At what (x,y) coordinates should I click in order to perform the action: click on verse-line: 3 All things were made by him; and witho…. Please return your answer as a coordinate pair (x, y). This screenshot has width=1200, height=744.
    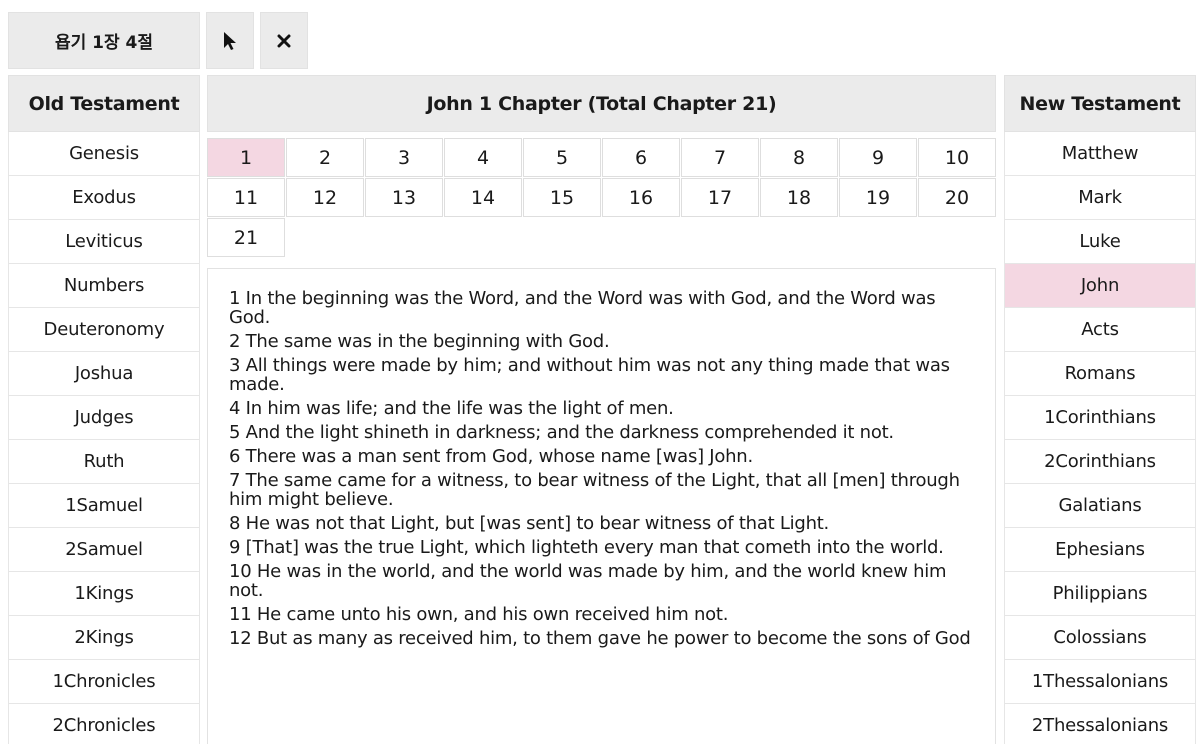
    Looking at the image, I should click on (589, 375).